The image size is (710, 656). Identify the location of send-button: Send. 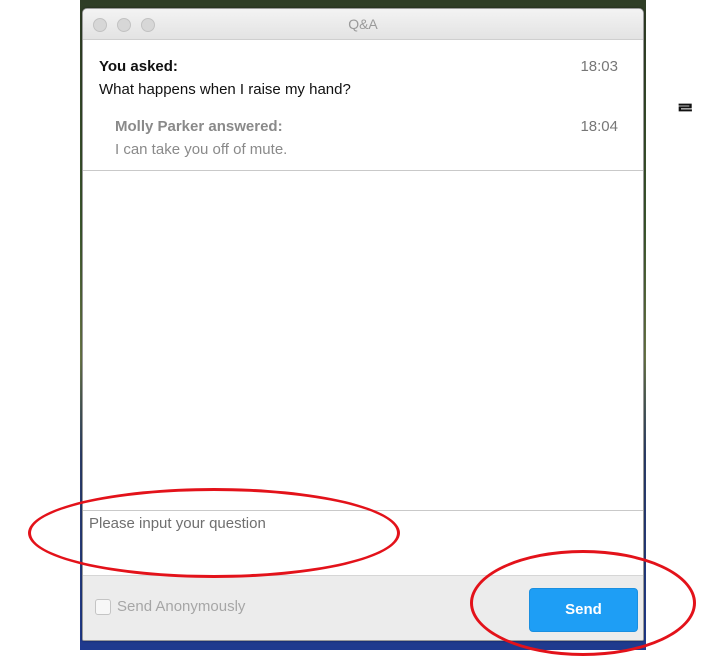
(583, 610).